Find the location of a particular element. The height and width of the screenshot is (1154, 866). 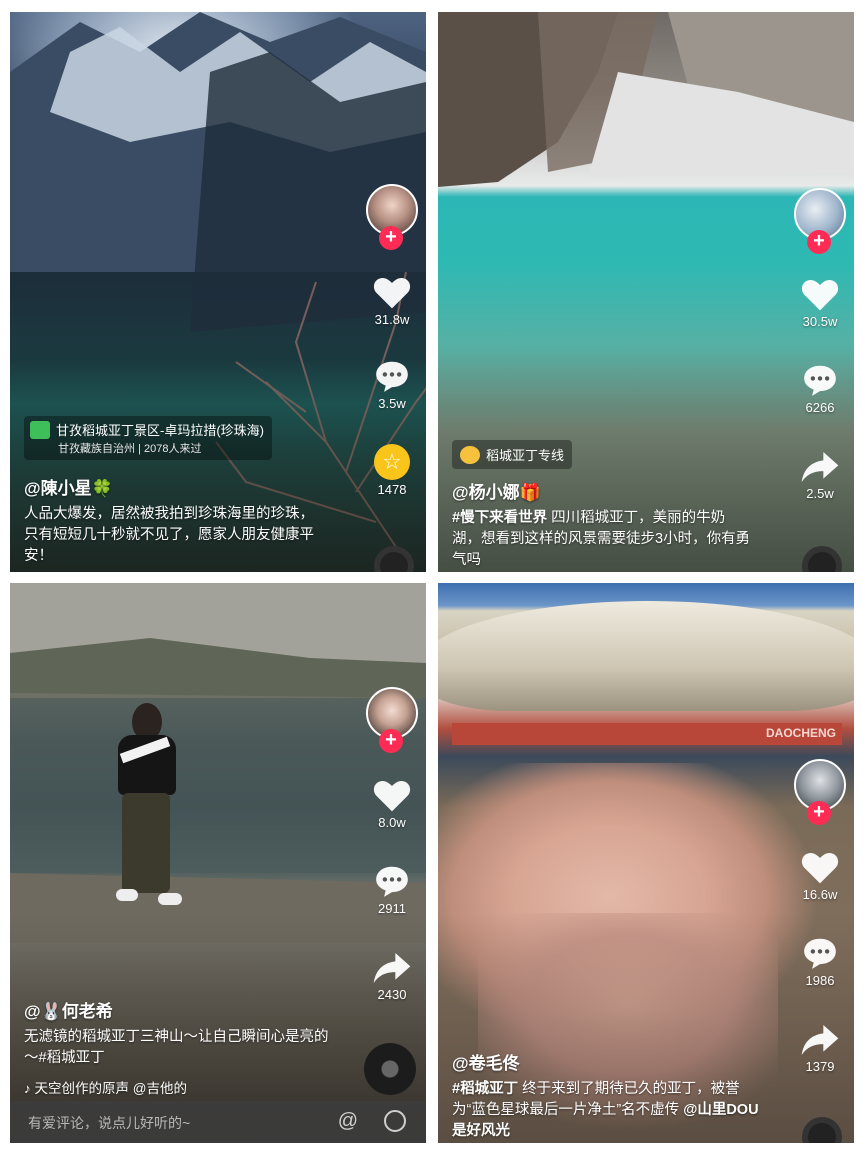

route-label: 稻城亚丁专线 is located at coordinates (525, 455).